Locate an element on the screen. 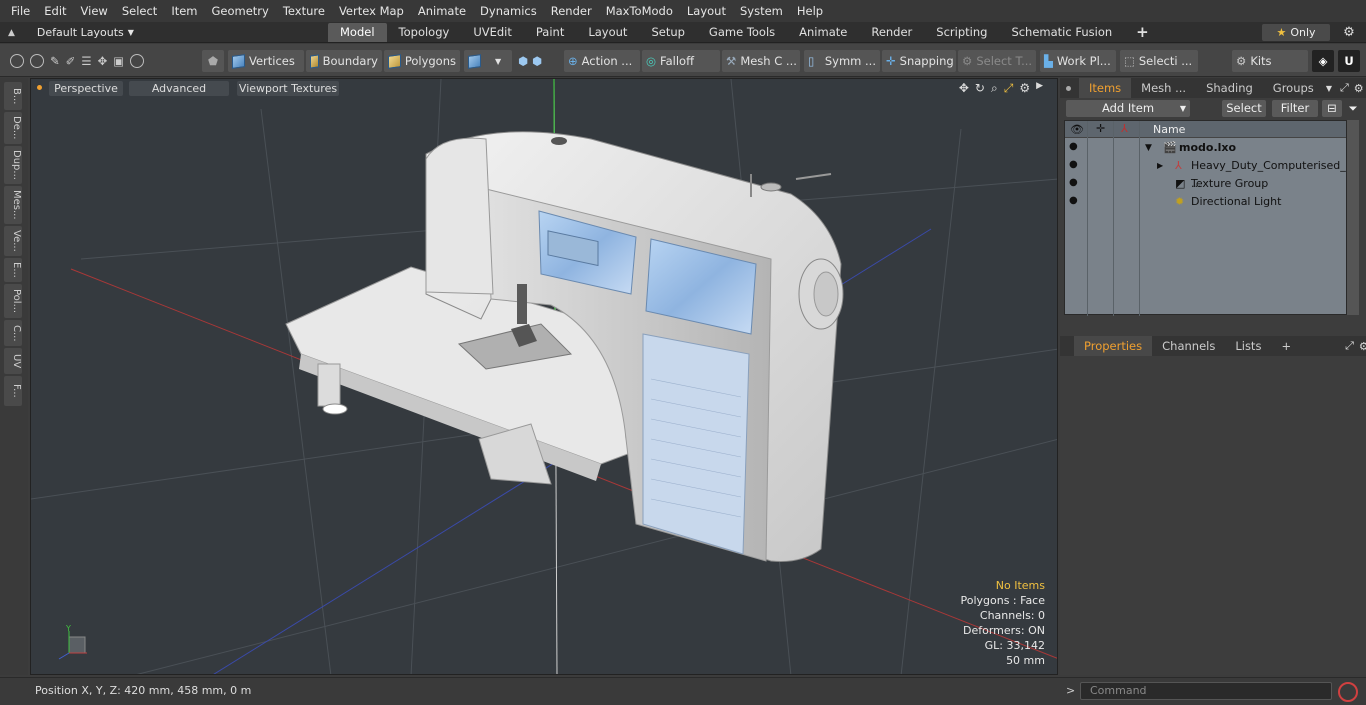 Image resolution: width=1366 pixels, height=705 pixels. rotate-icon is located at coordinates (137, 61).